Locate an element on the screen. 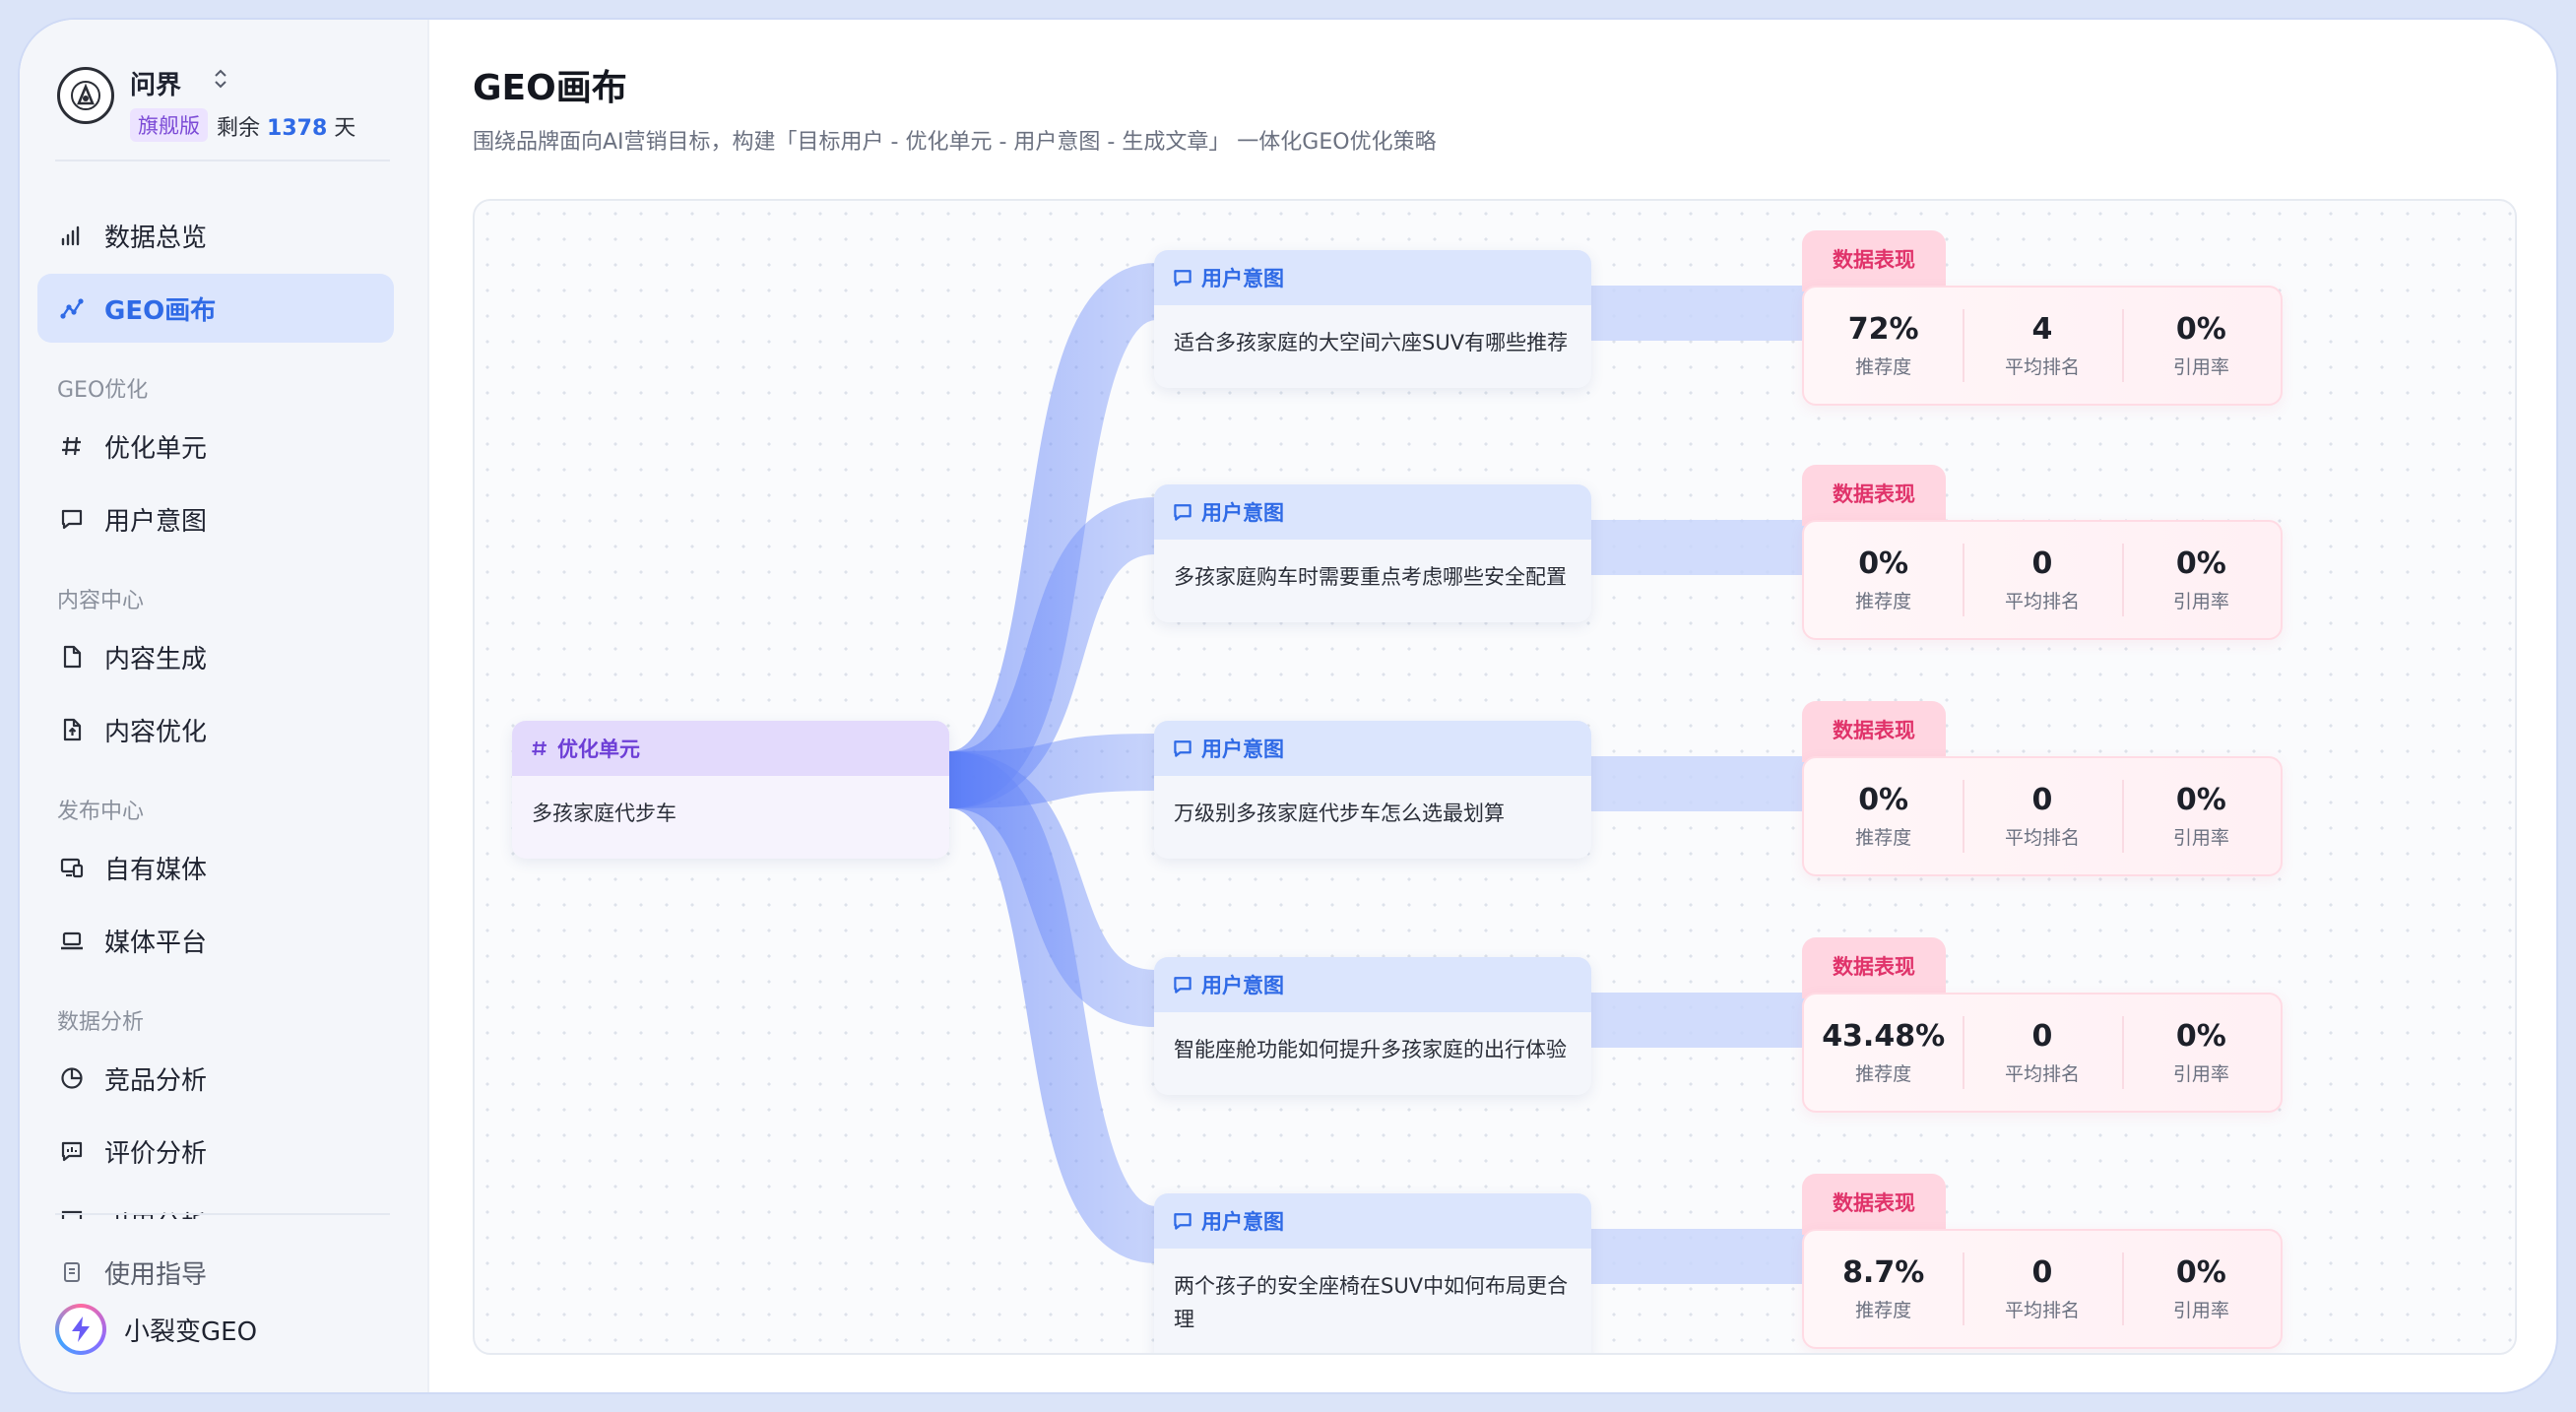 This screenshot has width=2576, height=1412. workspace-switcher: 问界 旗舰版 剩余 1378 天 is located at coordinates (224, 104).